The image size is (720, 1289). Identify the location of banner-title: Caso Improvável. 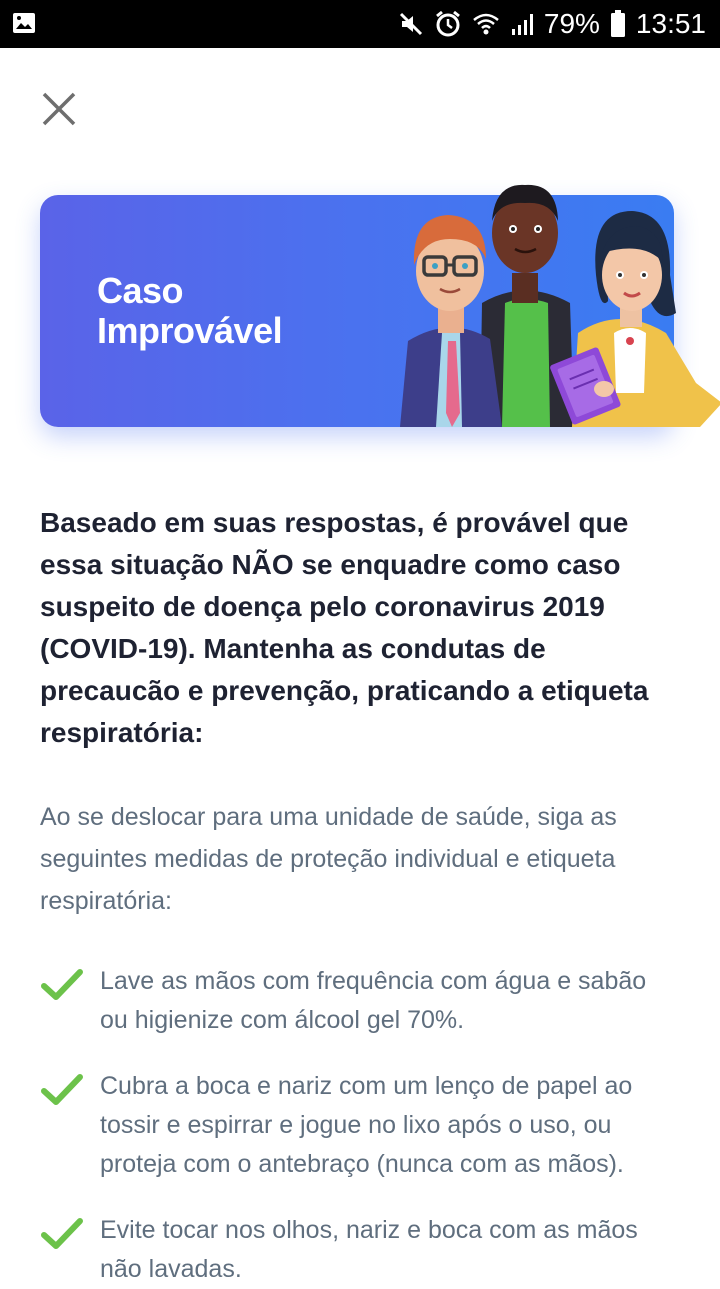
(190, 310).